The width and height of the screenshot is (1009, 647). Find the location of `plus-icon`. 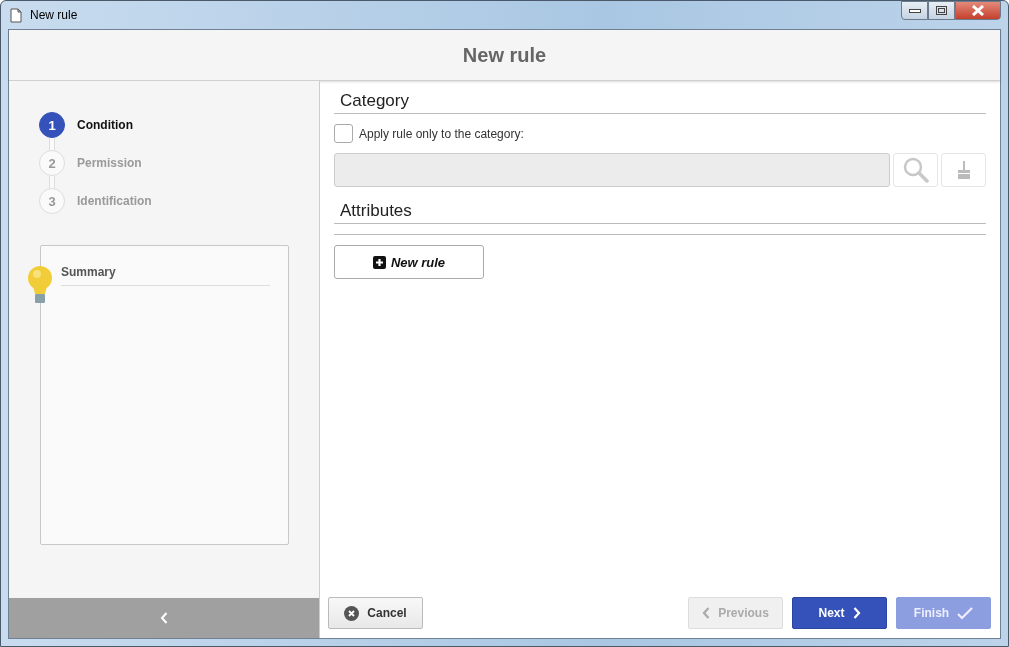

plus-icon is located at coordinates (379, 262).